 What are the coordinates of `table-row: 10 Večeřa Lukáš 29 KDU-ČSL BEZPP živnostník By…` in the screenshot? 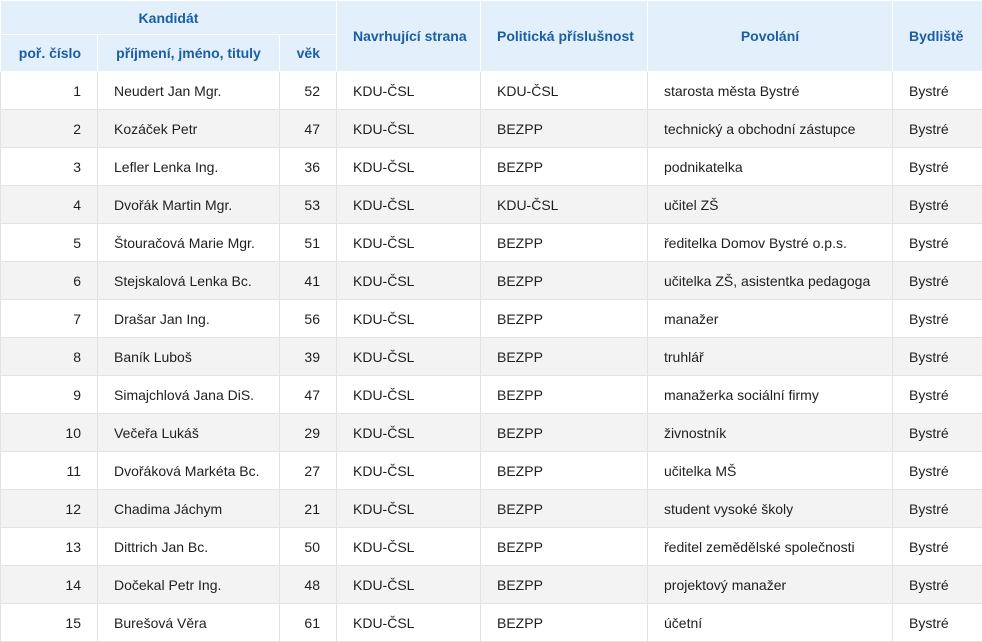 It's located at (491, 432).